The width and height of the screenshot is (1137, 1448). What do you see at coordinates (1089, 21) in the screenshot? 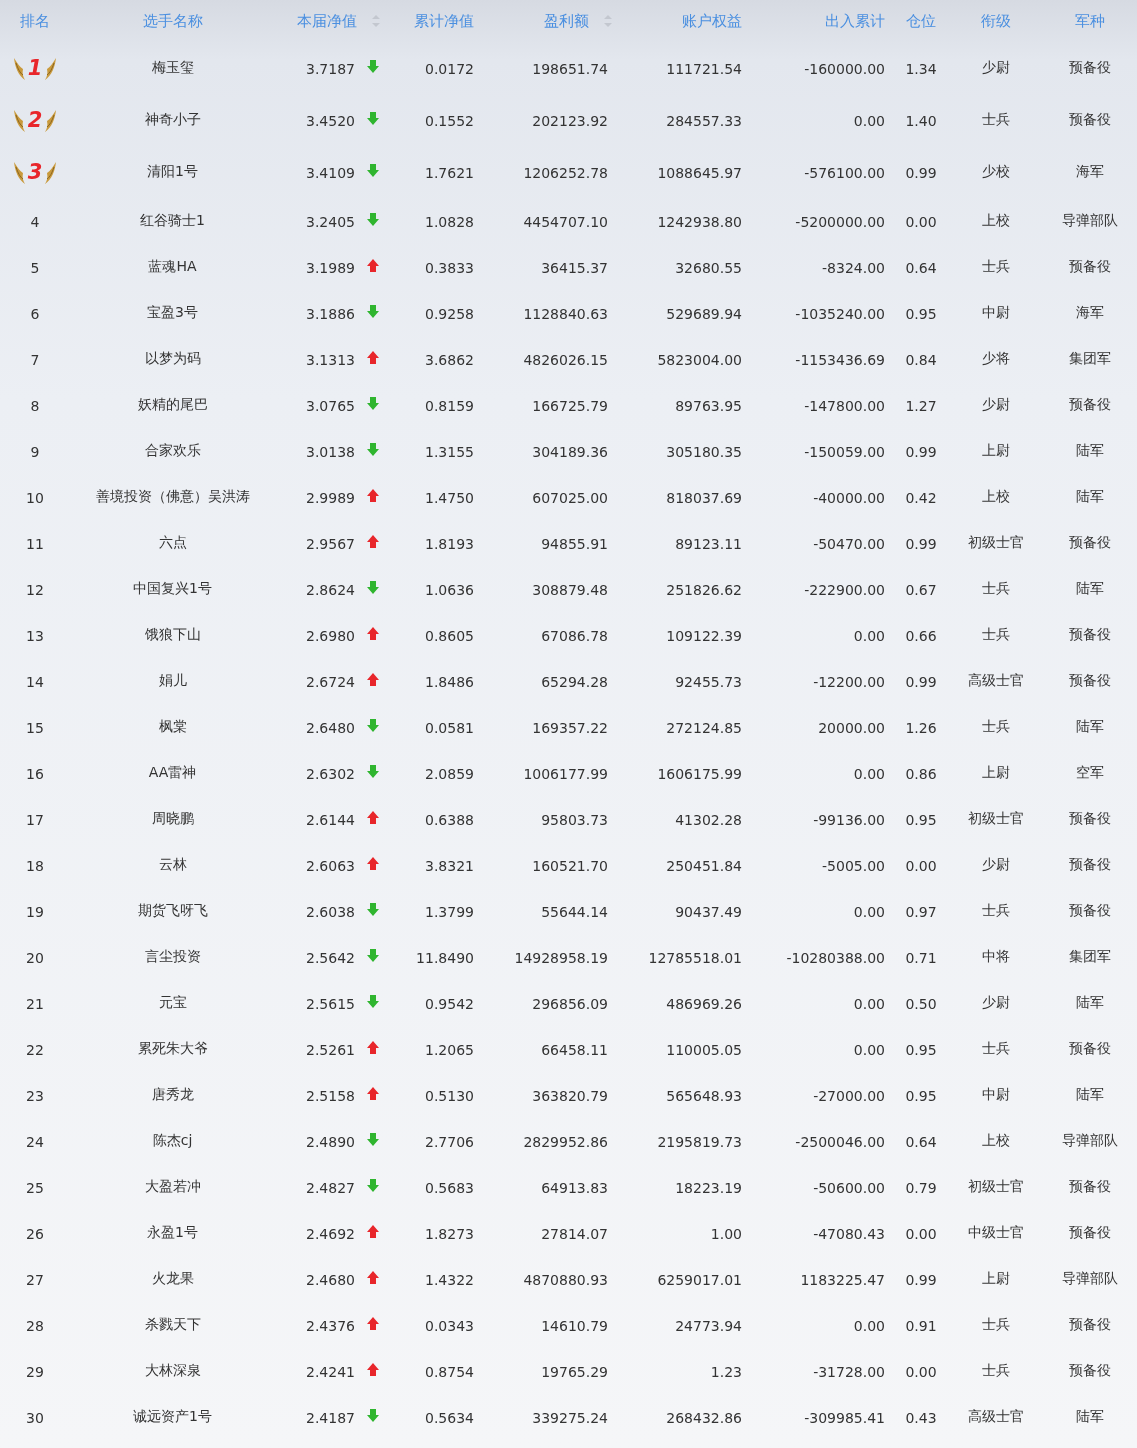
I see `column-header: 军种` at bounding box center [1089, 21].